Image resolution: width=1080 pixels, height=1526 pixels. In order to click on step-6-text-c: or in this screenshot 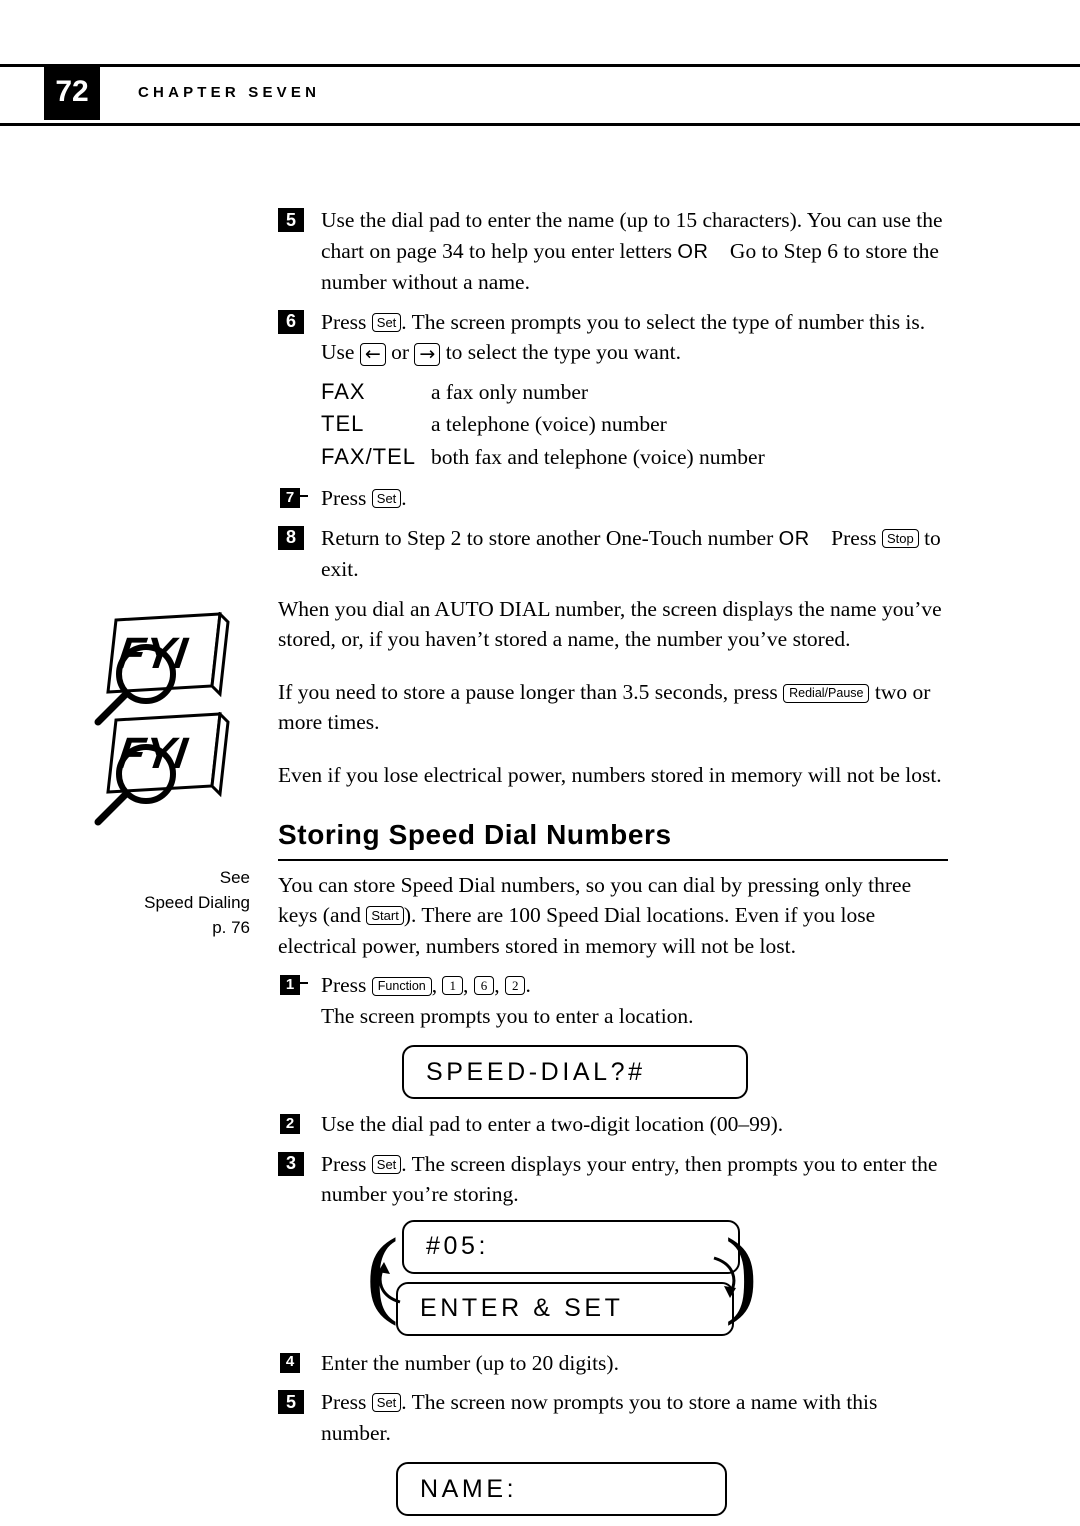, I will do `click(400, 352)`.